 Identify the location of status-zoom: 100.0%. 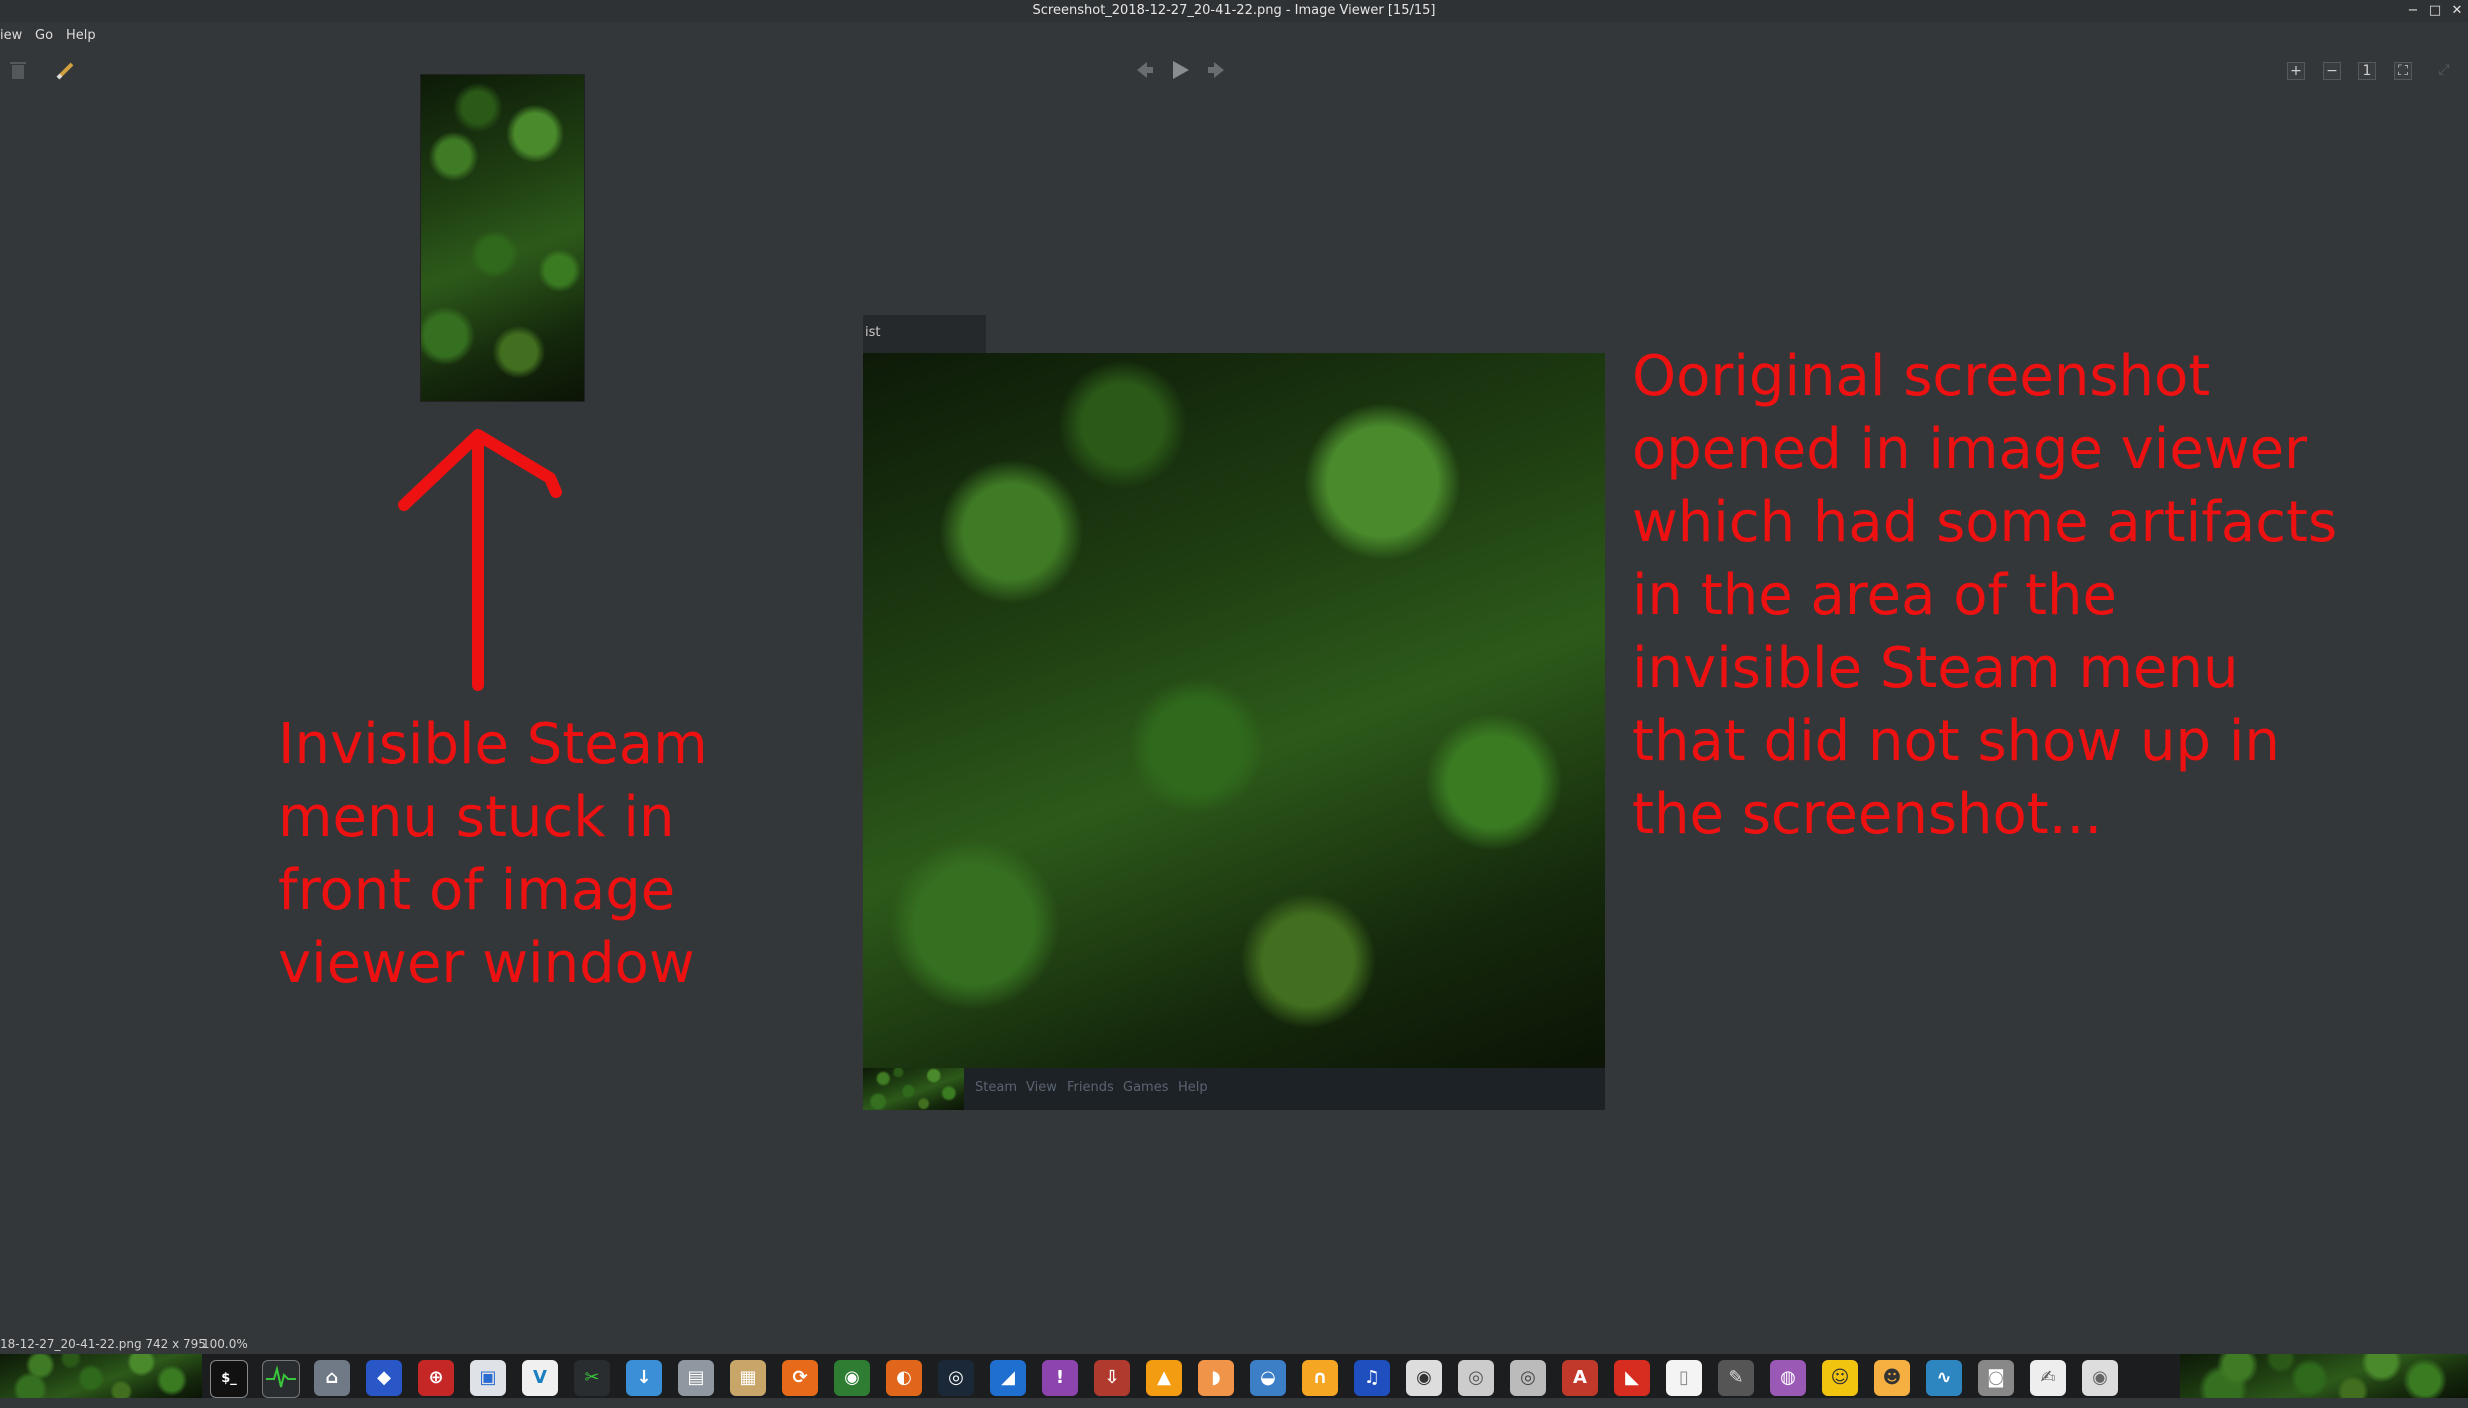
(225, 1344).